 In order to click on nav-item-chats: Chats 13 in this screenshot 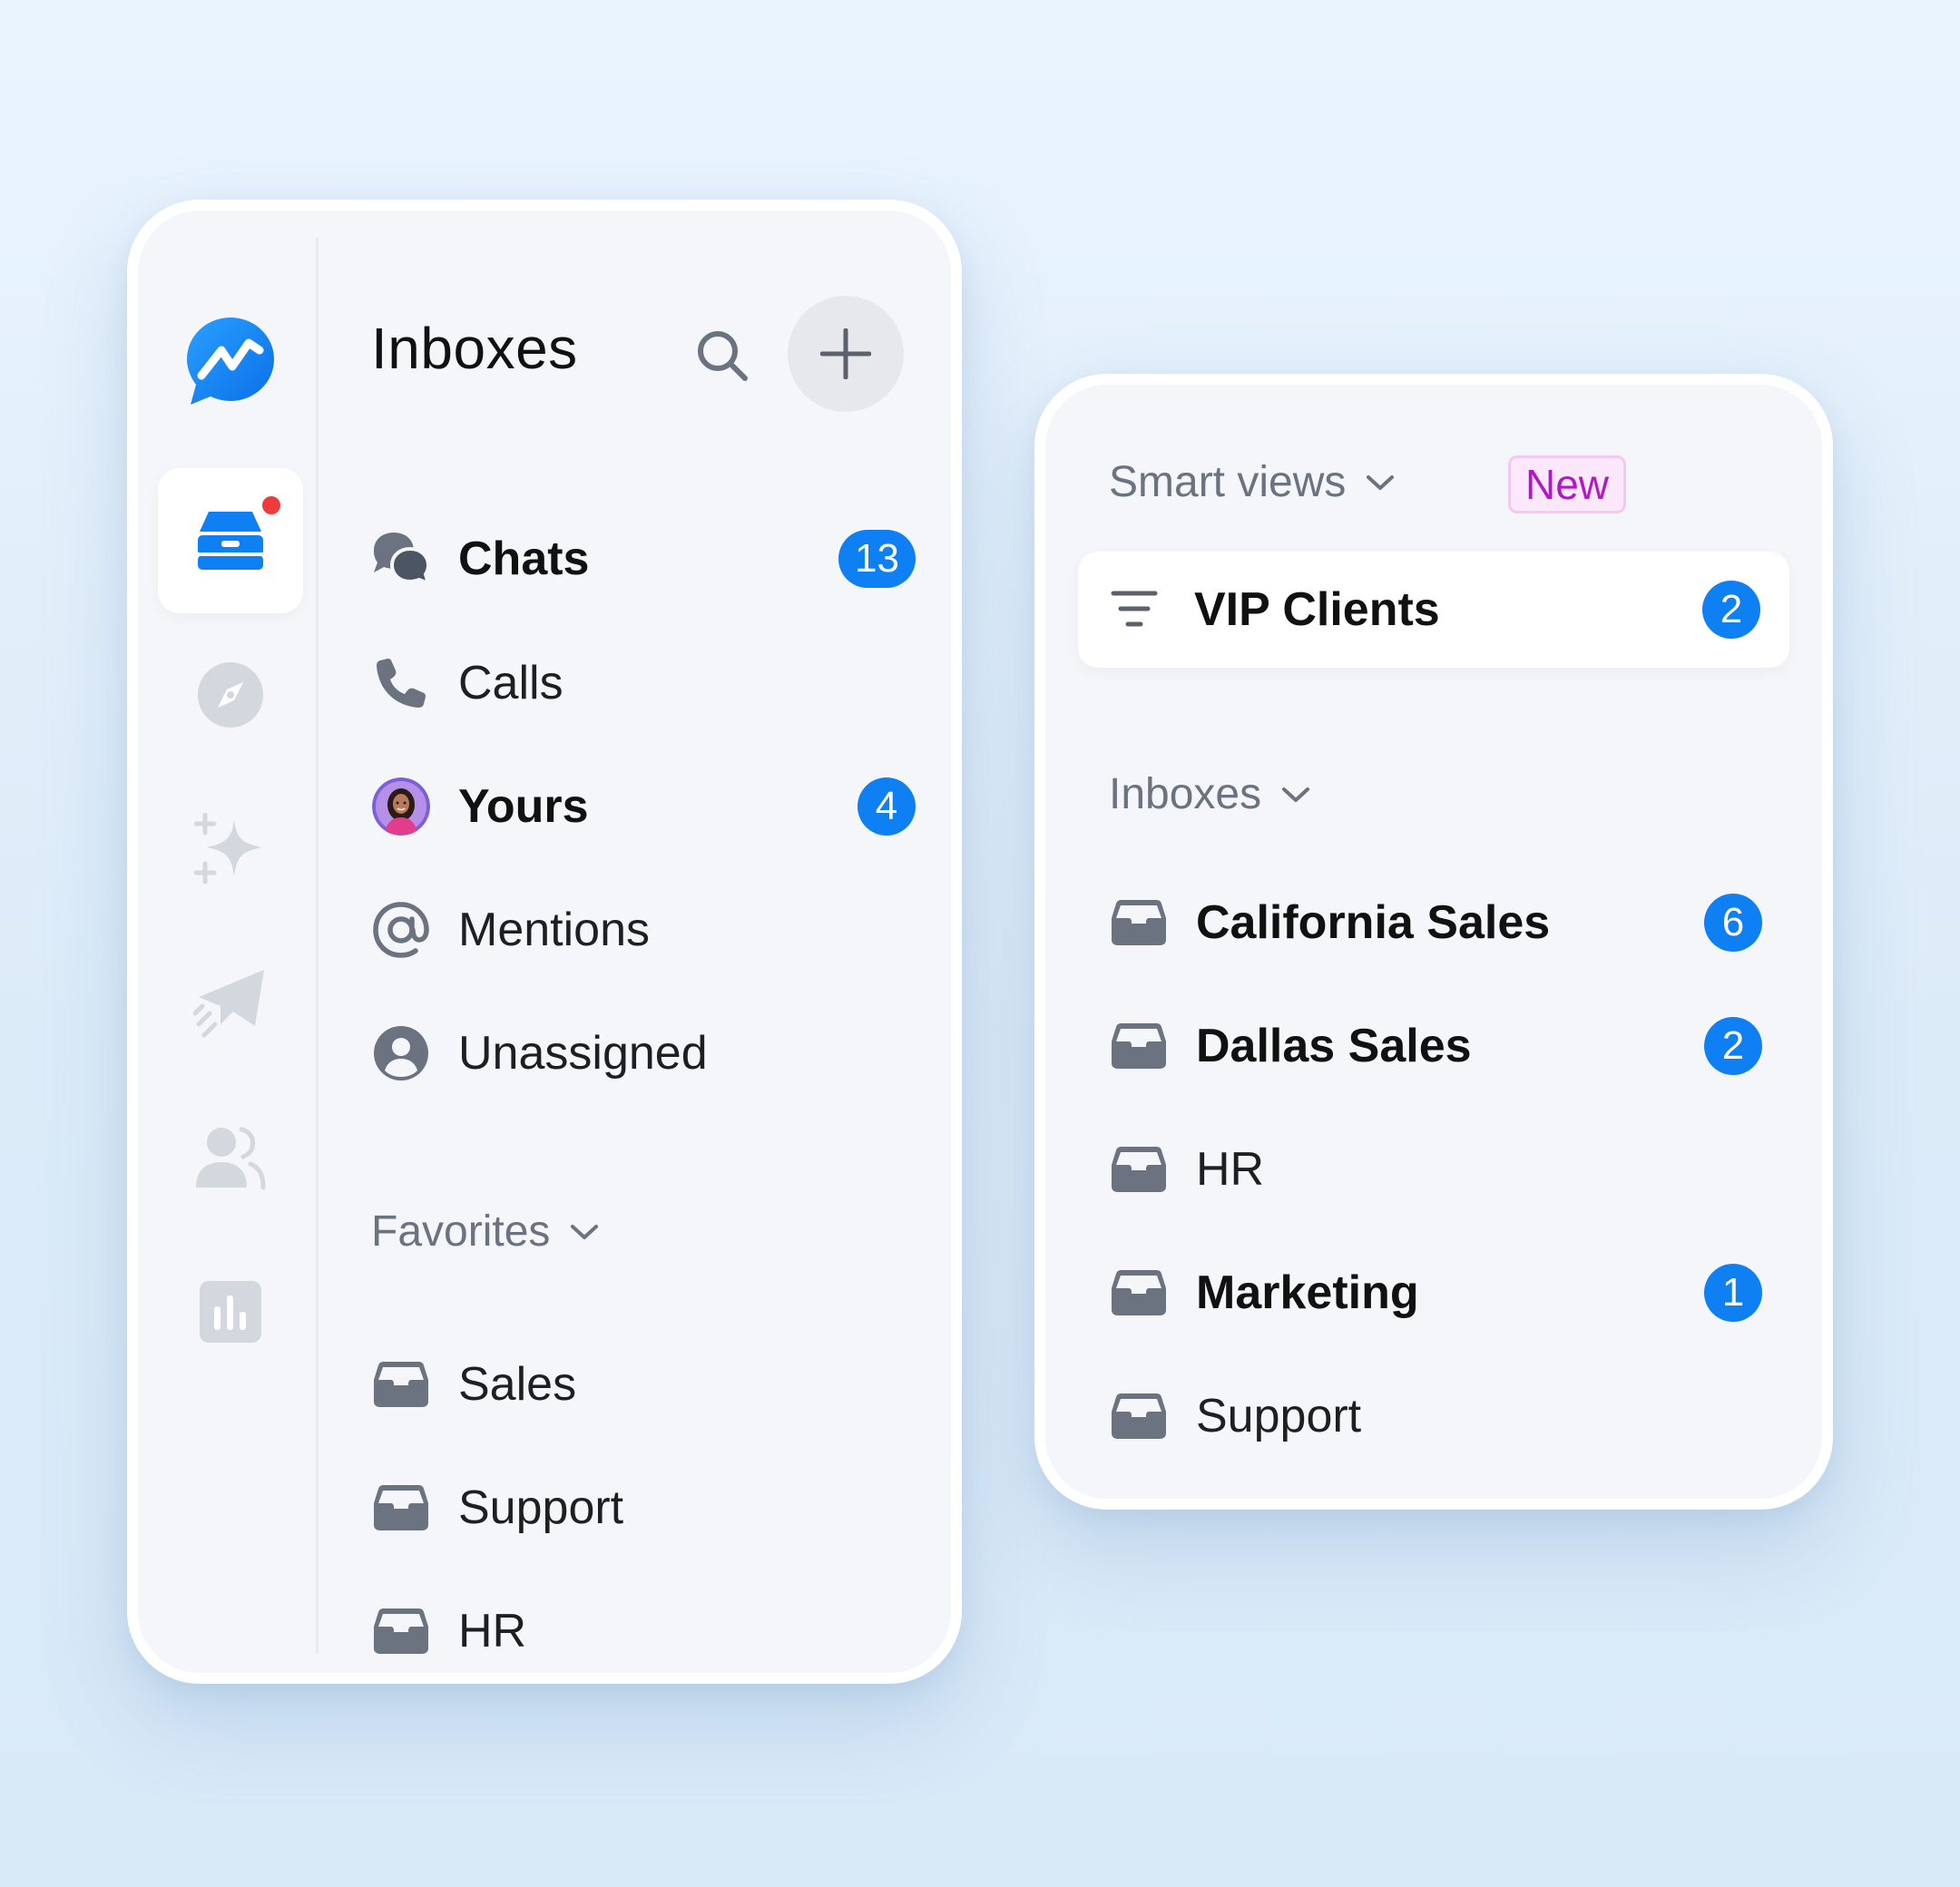, I will do `click(643, 559)`.